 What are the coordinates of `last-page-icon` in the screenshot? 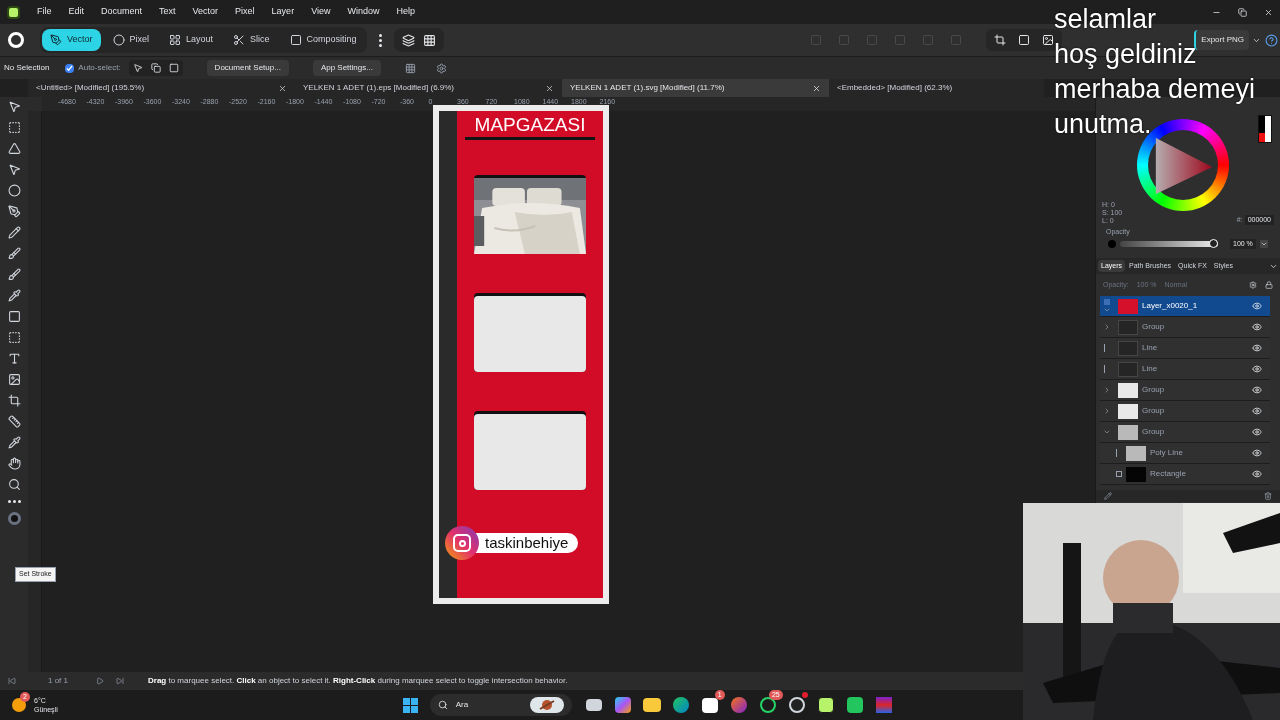 It's located at (120, 681).